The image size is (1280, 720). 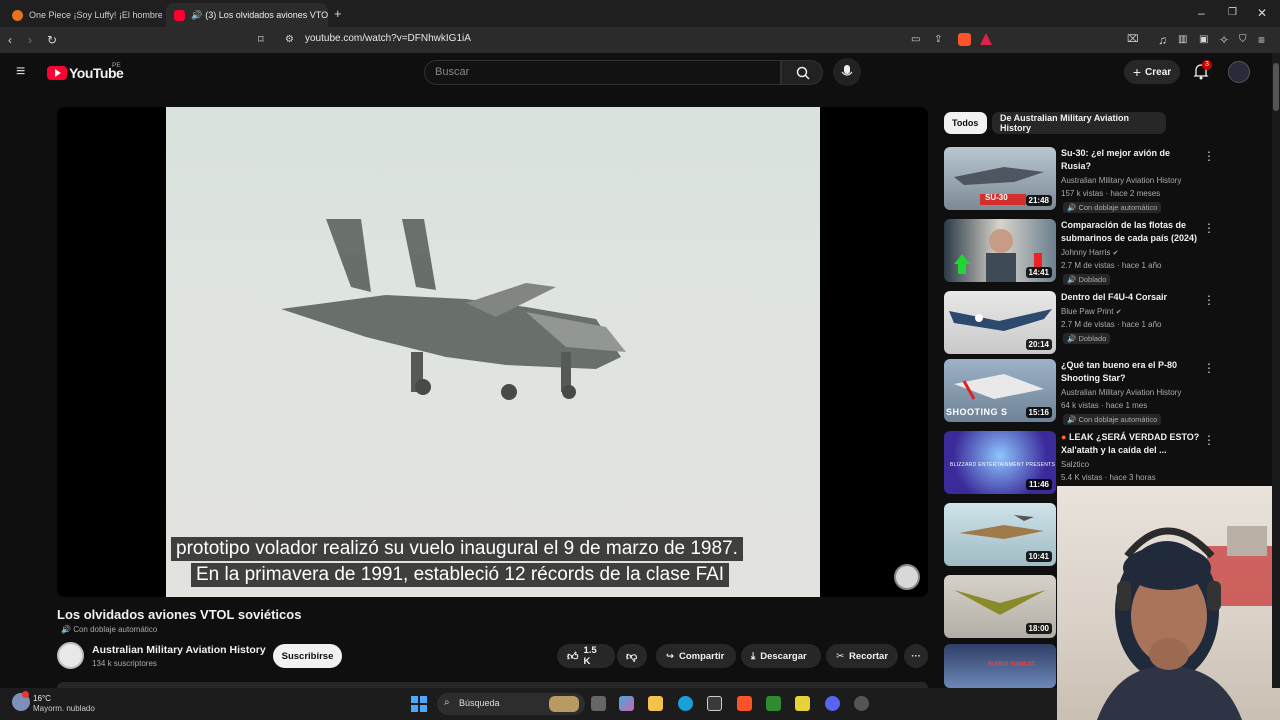 I want to click on brave-rewards-icon, so click(x=986, y=39).